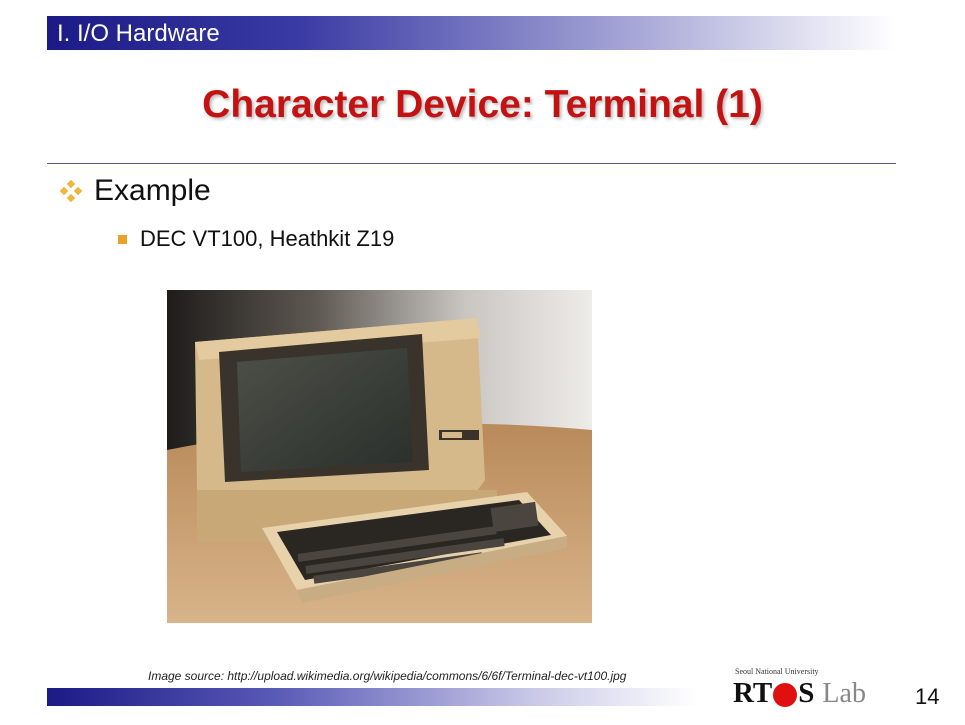  Describe the element at coordinates (138, 33) in the screenshot. I see `section-label: I. I/O Hardware` at that location.